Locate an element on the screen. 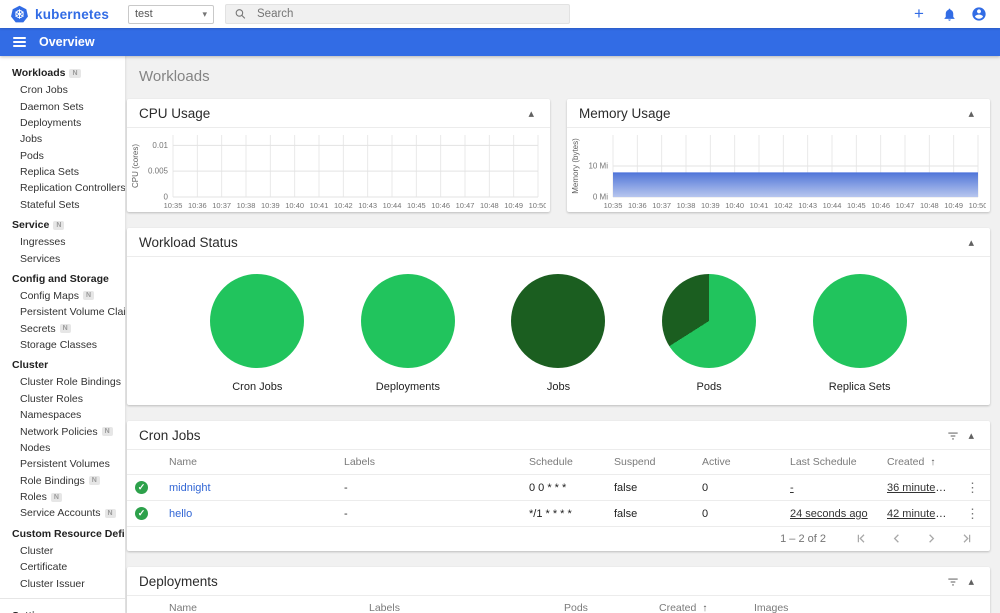 The image size is (1000, 613). sidebar-item-secrets: Secrets N is located at coordinates (62, 329).